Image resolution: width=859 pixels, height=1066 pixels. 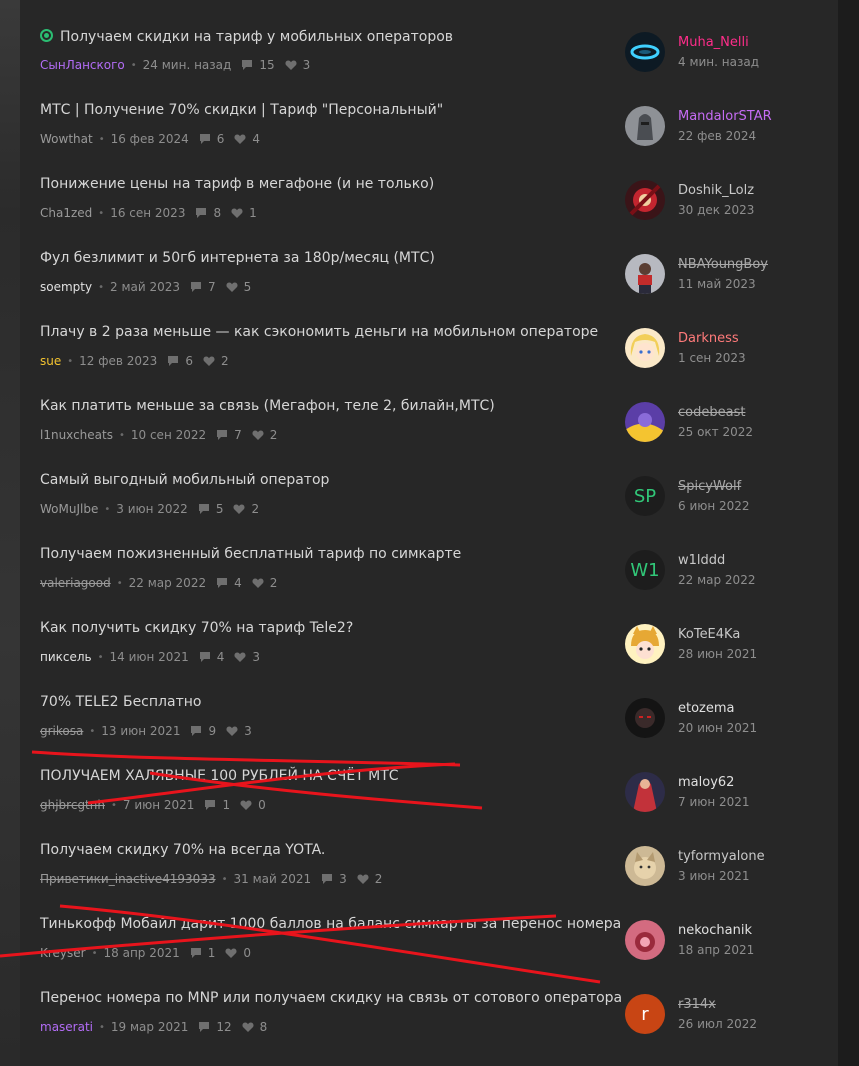 What do you see at coordinates (697, 1004) in the screenshot?
I see `last-poster-name: r314x` at bounding box center [697, 1004].